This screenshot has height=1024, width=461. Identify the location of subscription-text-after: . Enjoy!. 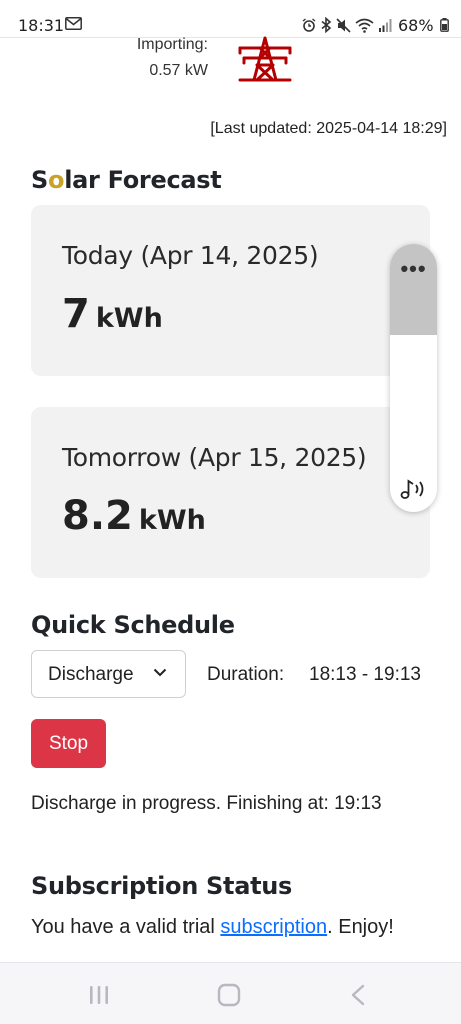
(360, 927).